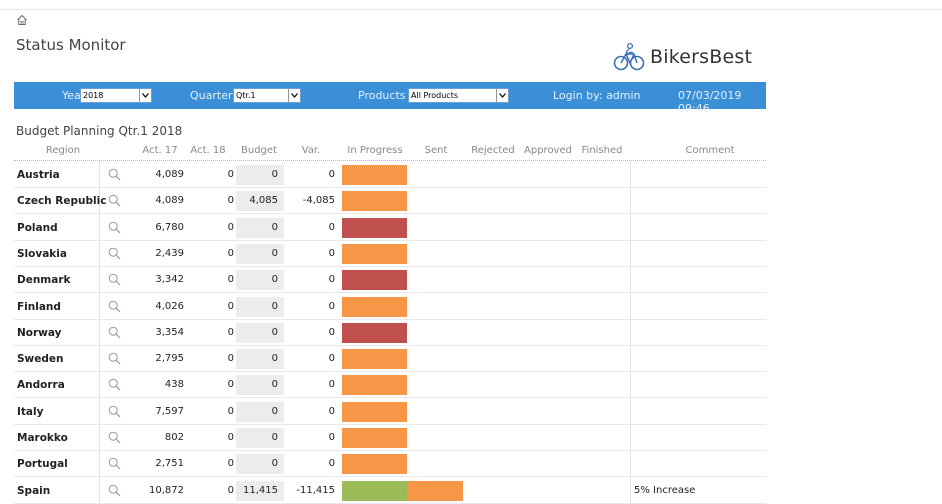 The image size is (942, 504). What do you see at coordinates (257, 491) in the screenshot?
I see `budget-value: 11,415` at bounding box center [257, 491].